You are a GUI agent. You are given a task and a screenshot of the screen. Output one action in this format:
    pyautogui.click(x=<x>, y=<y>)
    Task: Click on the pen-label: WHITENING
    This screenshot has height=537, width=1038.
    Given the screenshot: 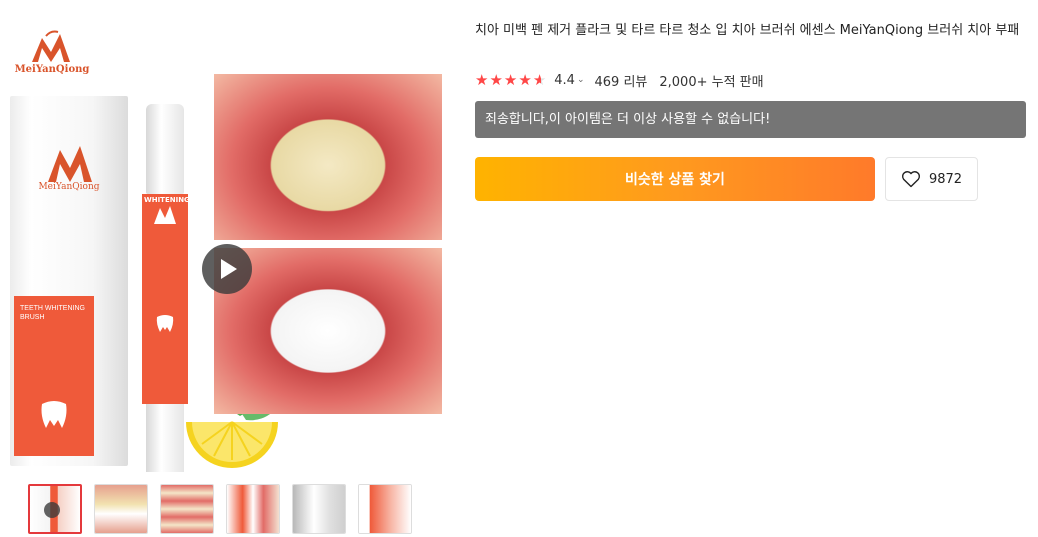 What is the action you would take?
    pyautogui.click(x=167, y=200)
    